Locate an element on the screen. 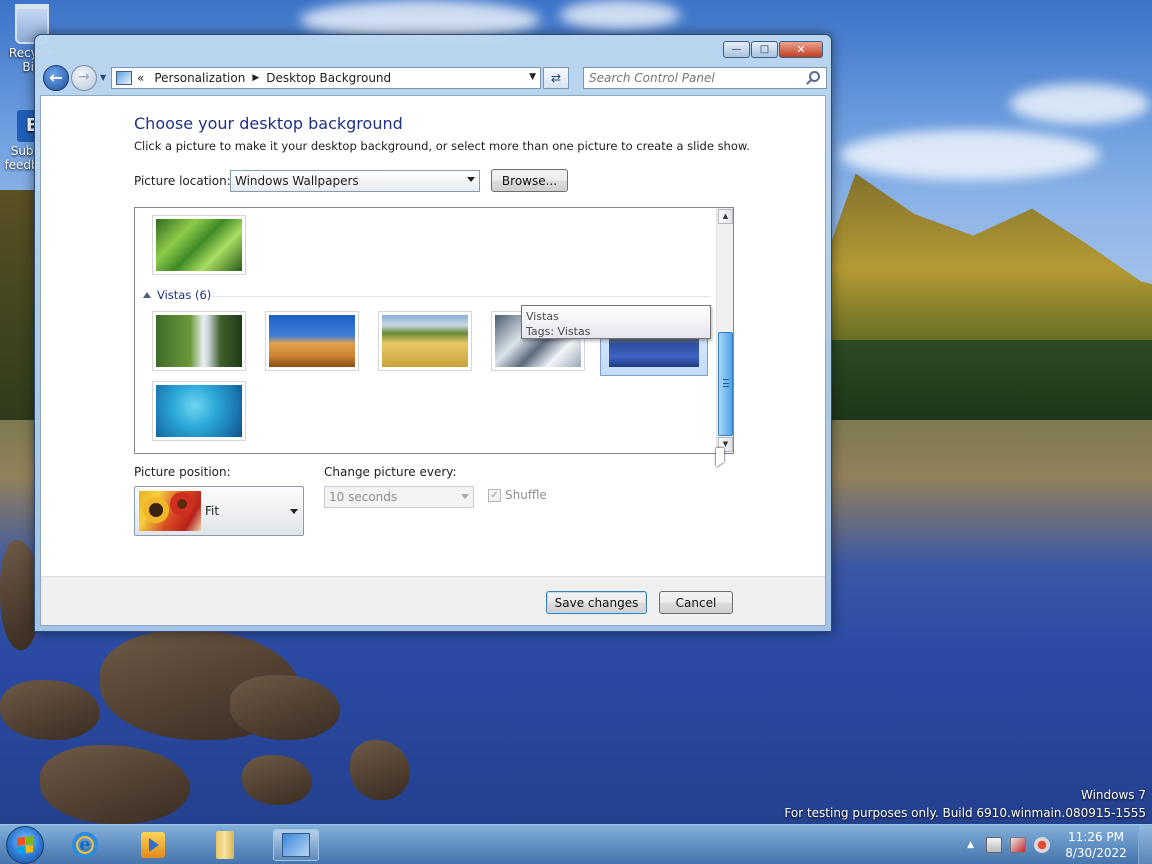  wallpaper-thumb-underwater is located at coordinates (199, 411).